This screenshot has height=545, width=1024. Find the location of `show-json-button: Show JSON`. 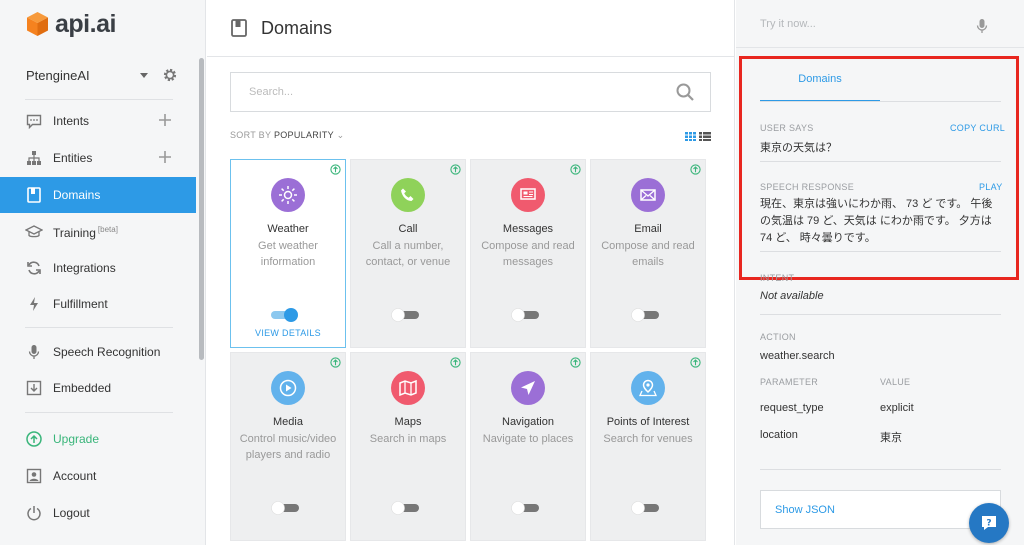

show-json-button: Show JSON is located at coordinates (880, 509).